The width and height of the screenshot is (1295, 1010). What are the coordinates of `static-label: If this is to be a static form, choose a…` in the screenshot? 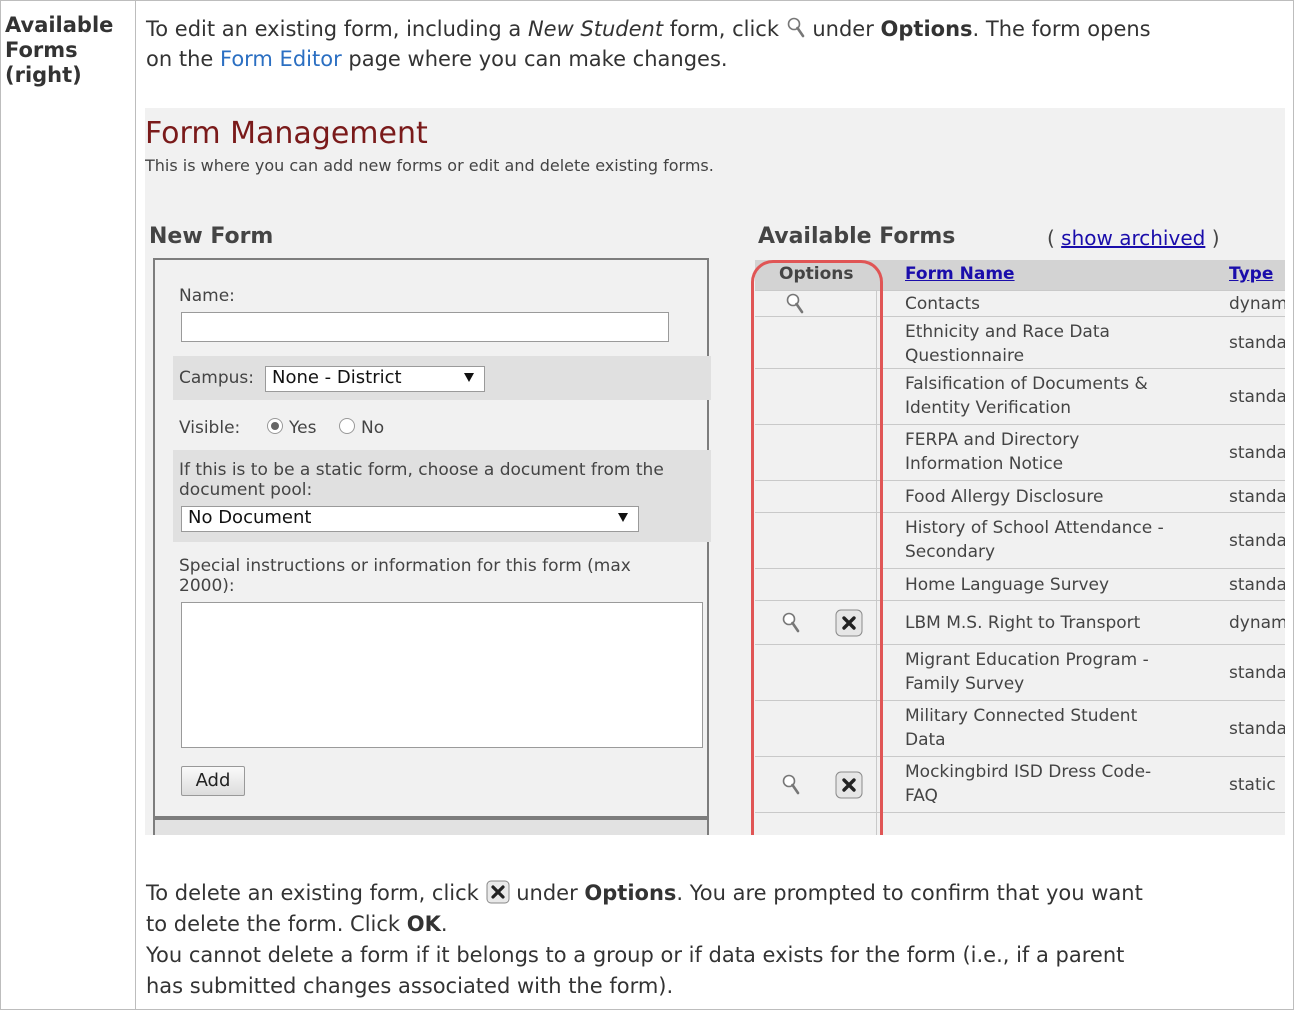 It's located at (421, 470).